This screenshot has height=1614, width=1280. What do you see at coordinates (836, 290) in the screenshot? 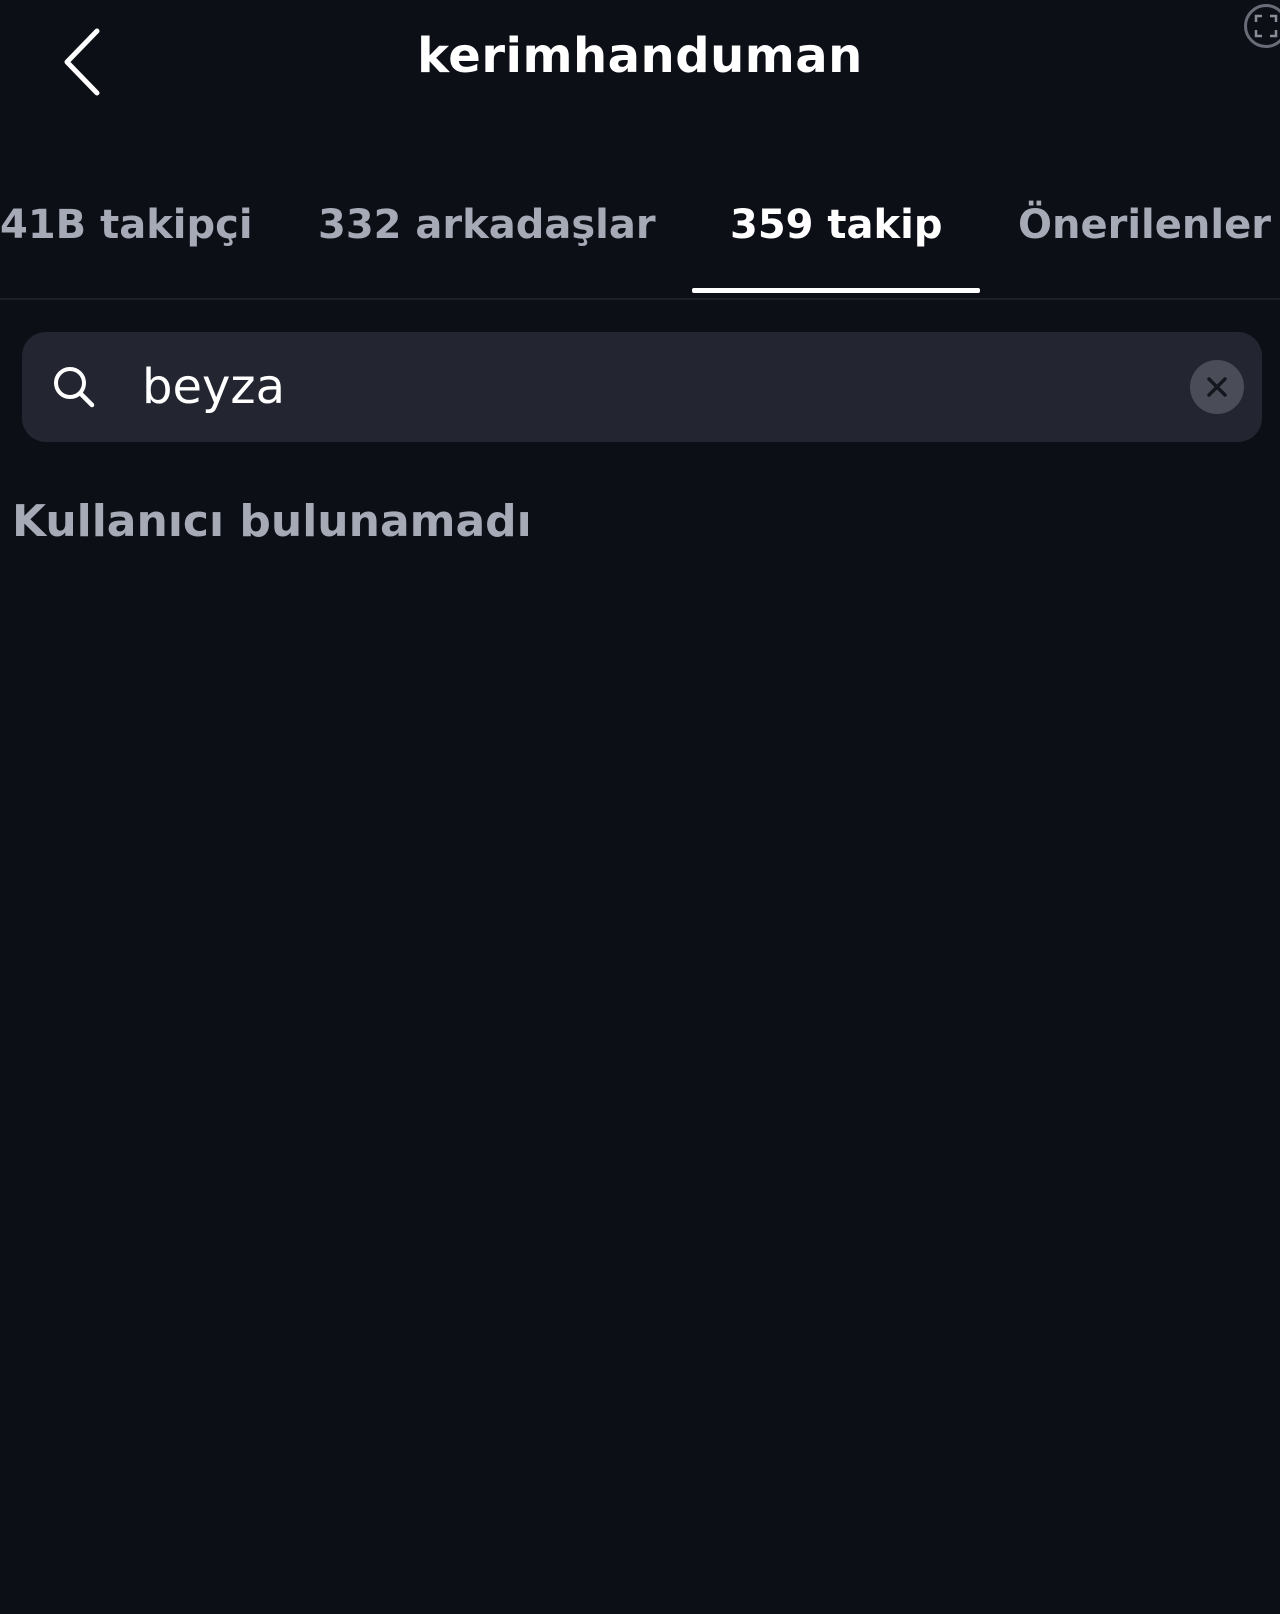
I see `active-tab-indicator` at bounding box center [836, 290].